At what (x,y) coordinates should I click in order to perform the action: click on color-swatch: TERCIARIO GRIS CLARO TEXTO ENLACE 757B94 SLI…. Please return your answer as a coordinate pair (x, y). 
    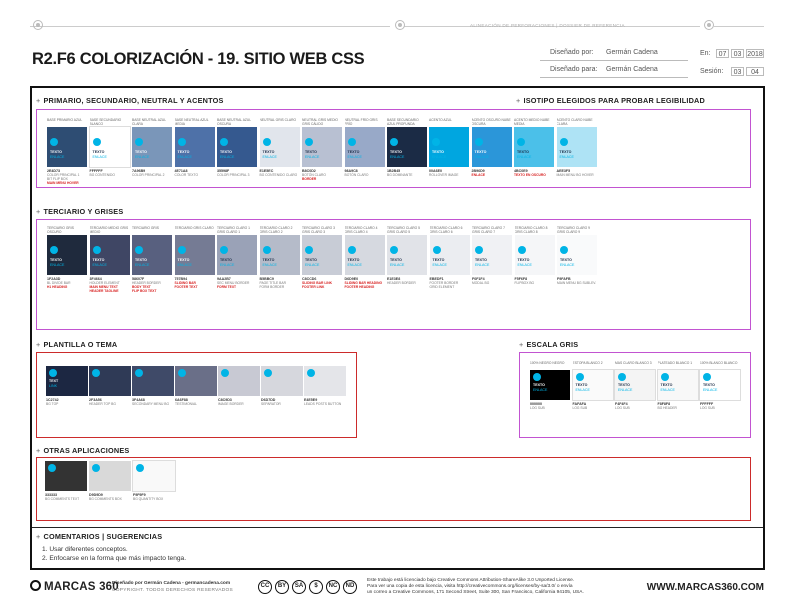
    Looking at the image, I should click on (194, 257).